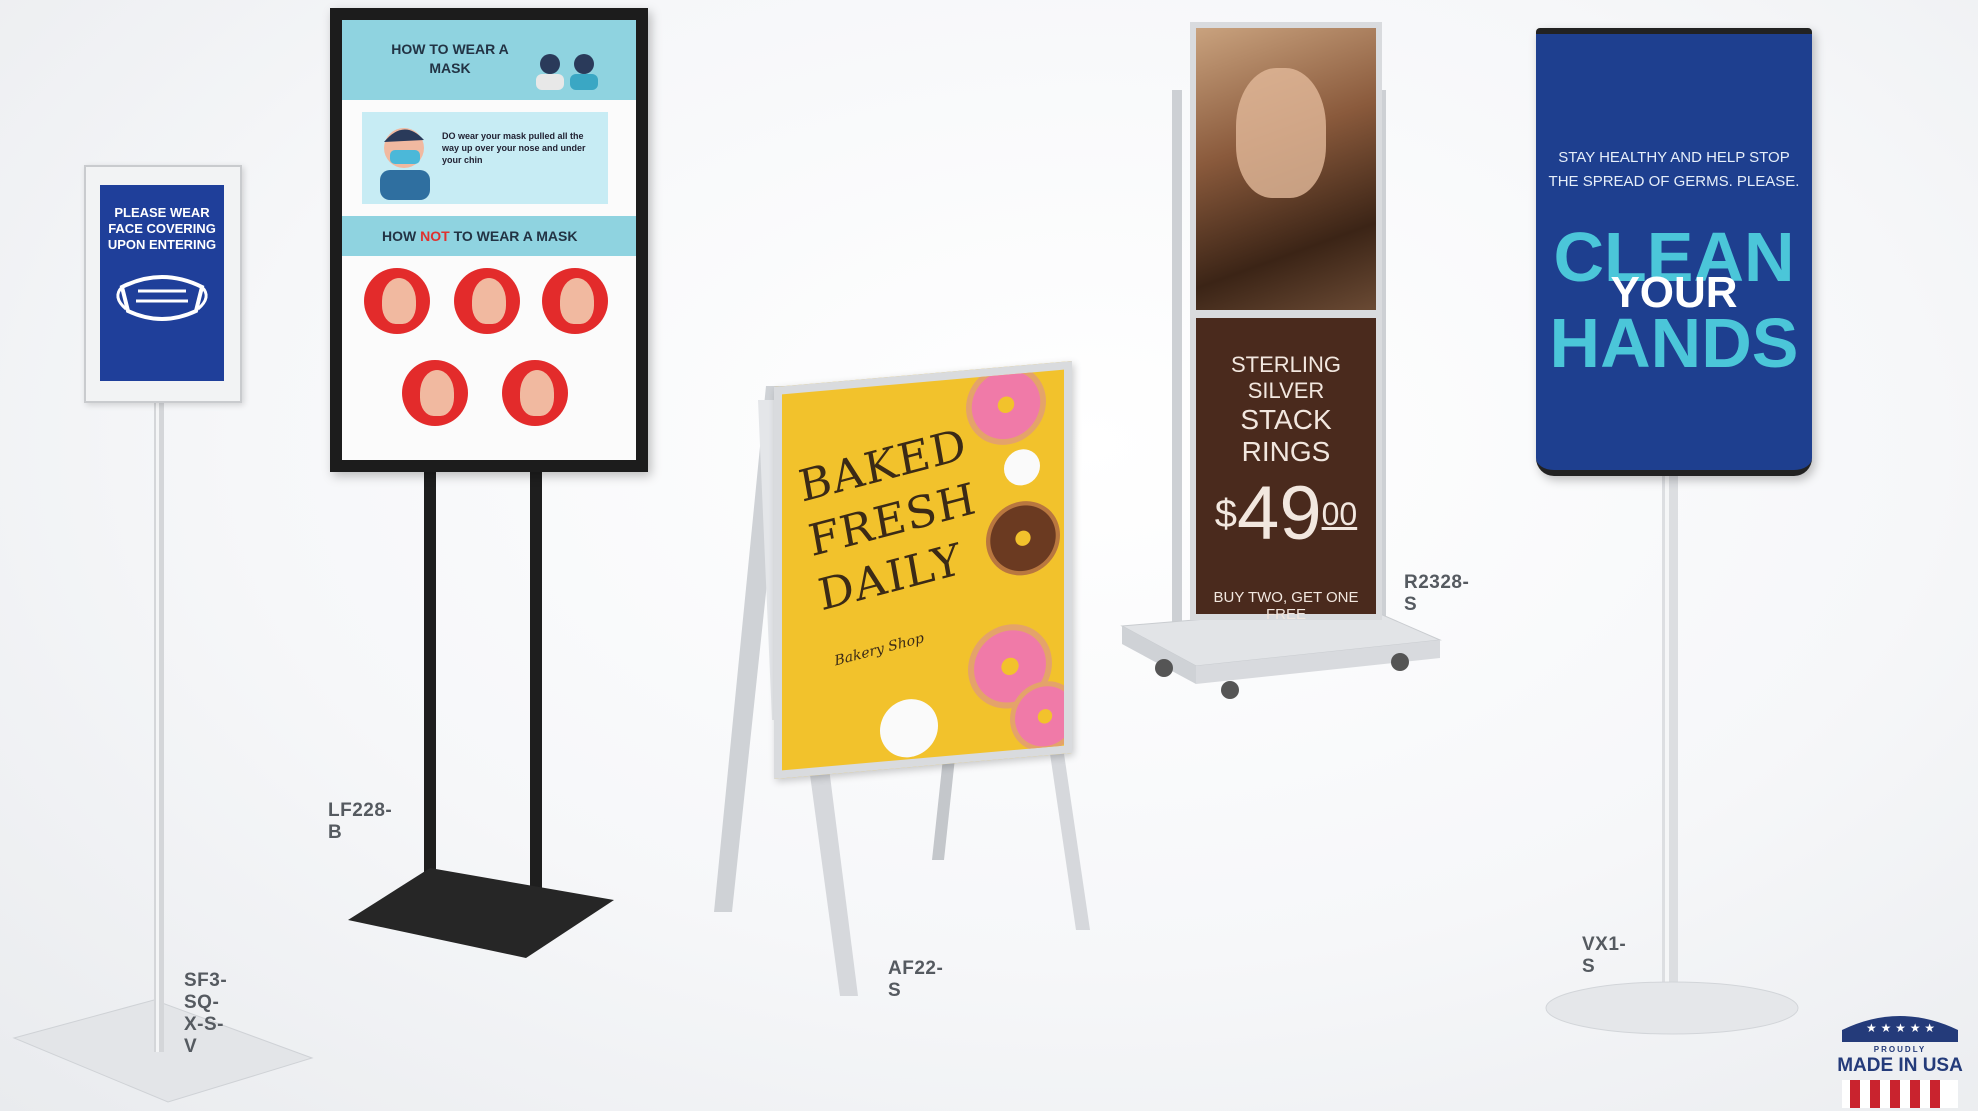  I want to click on badge-main-text: MADE IN USA, so click(1900, 1065).